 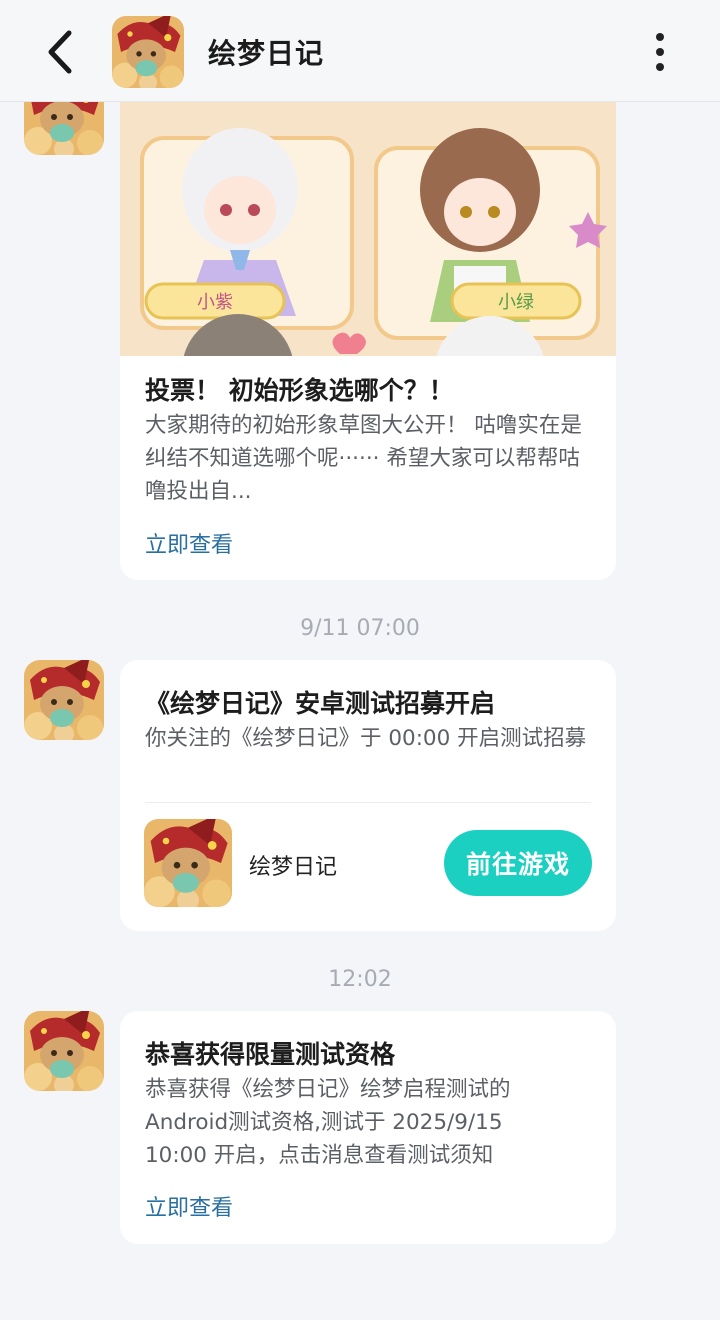 What do you see at coordinates (518, 863) in the screenshot?
I see `go-to-game-button: 前往游戏` at bounding box center [518, 863].